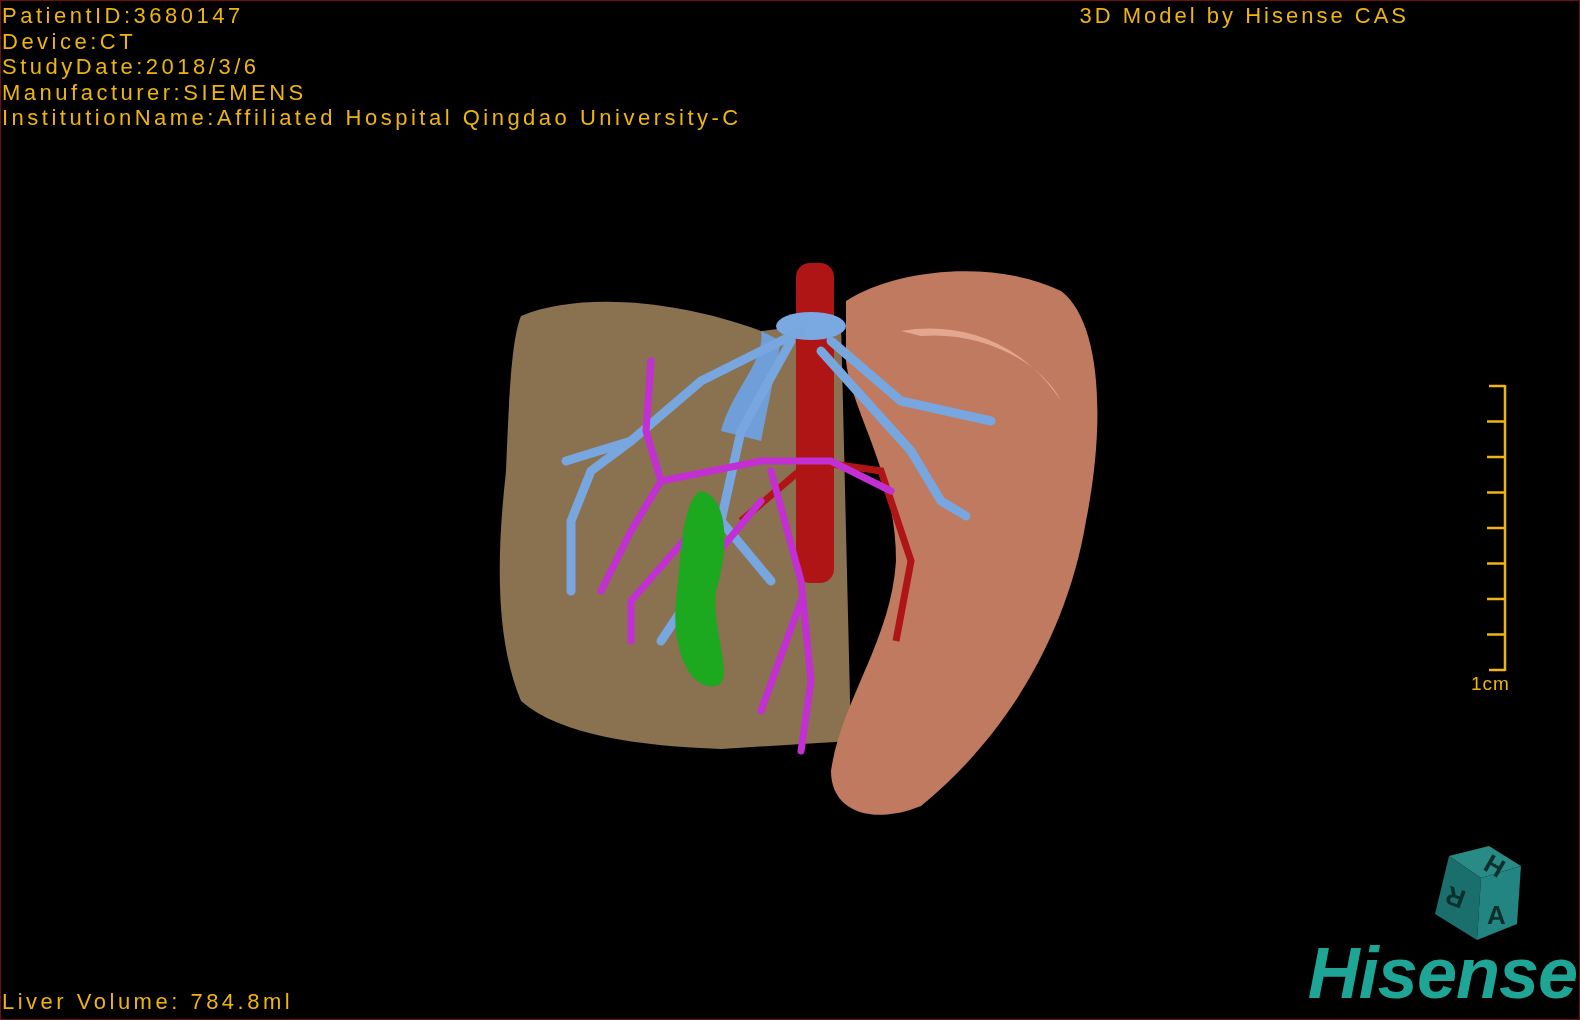 This screenshot has width=1580, height=1020. What do you see at coordinates (1490, 684) in the screenshot?
I see `scale-label: 1cm` at bounding box center [1490, 684].